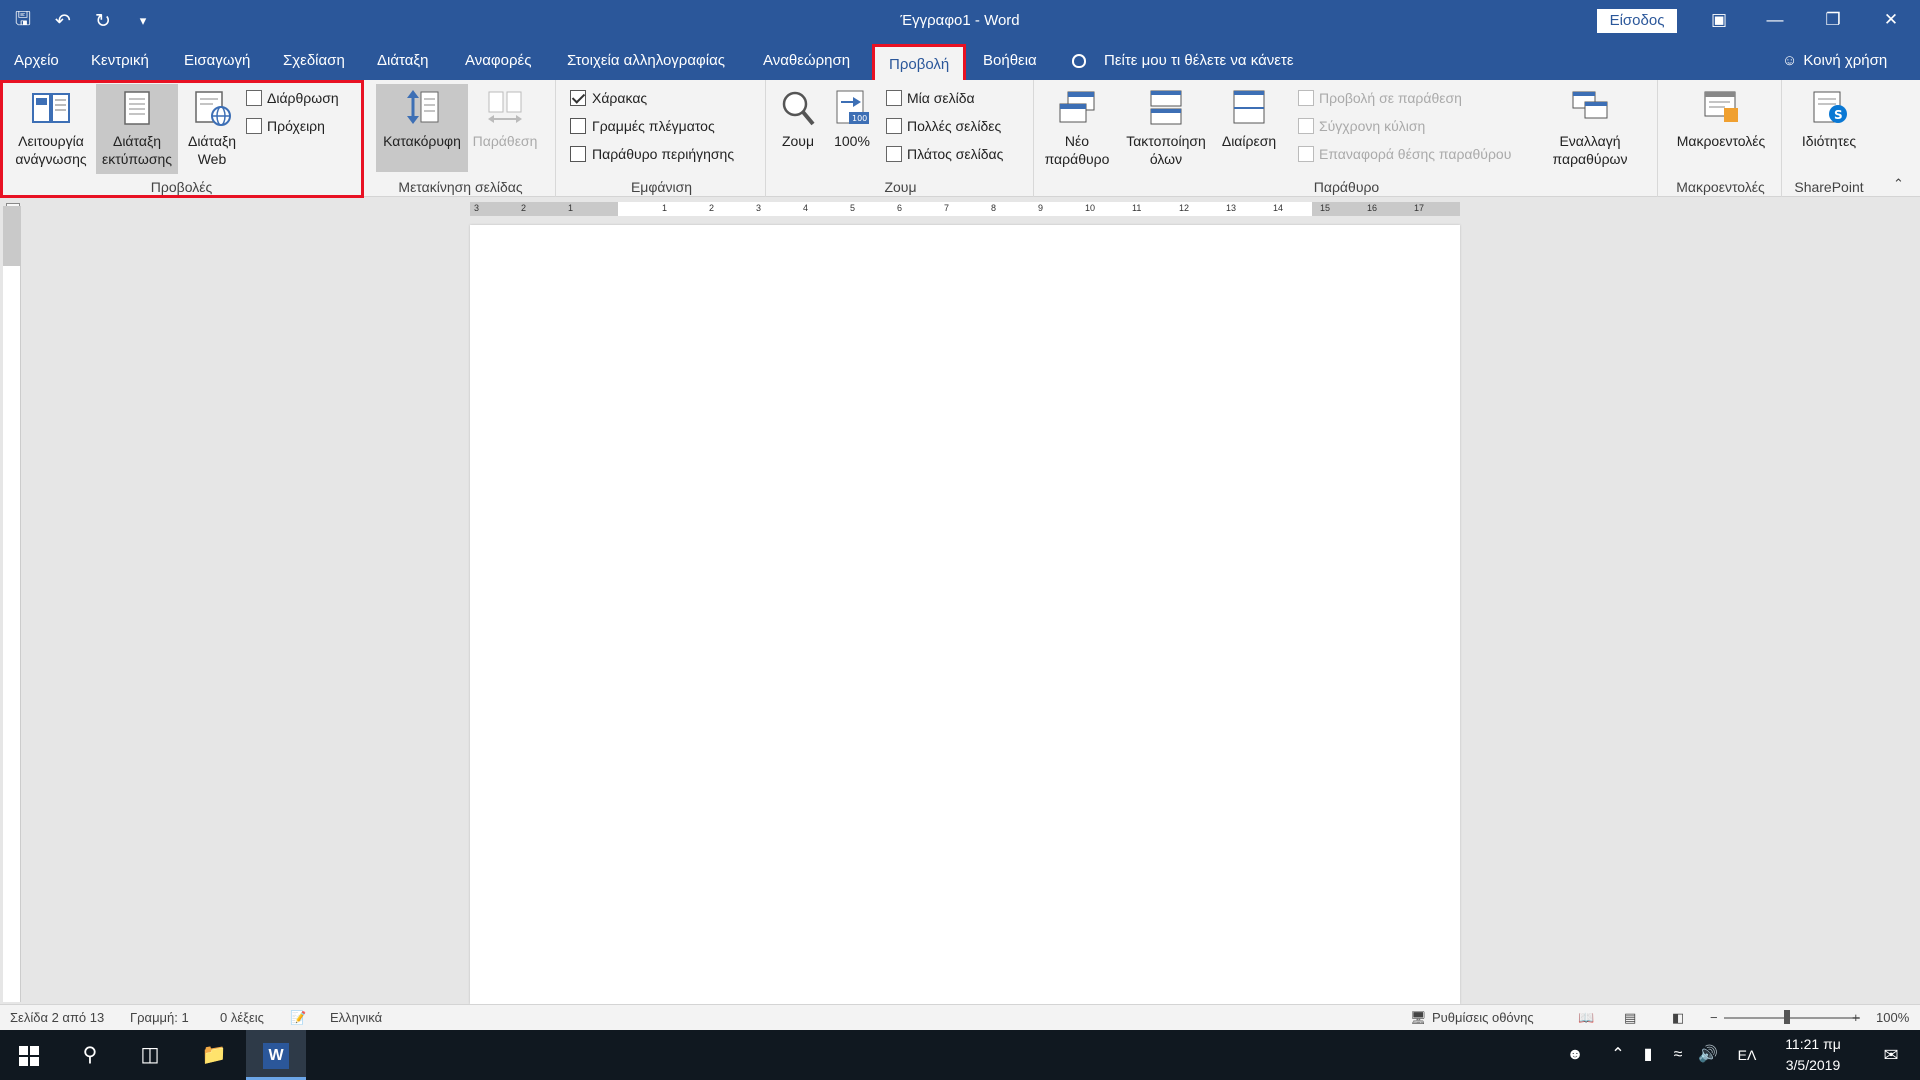  What do you see at coordinates (1721, 117) in the screenshot?
I see `macros-button: Μακροεντολές` at bounding box center [1721, 117].